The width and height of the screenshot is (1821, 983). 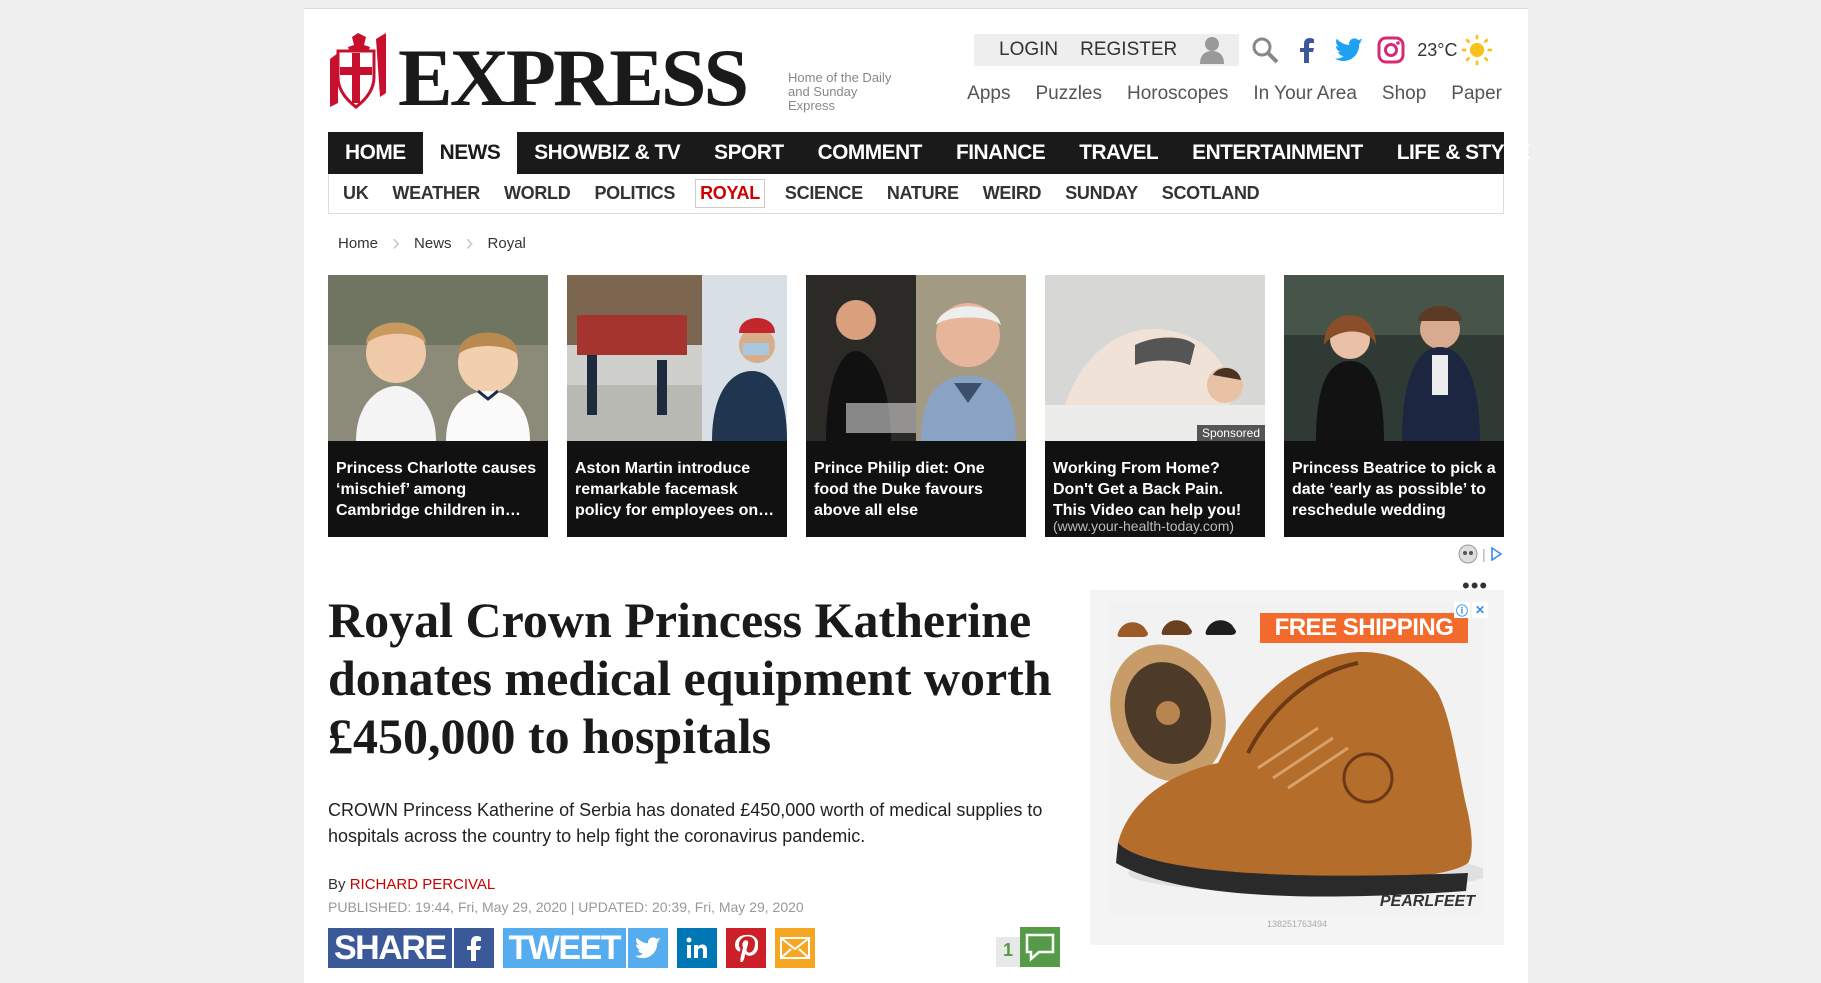 I want to click on twitter-share-button: TWEET, so click(x=585, y=948).